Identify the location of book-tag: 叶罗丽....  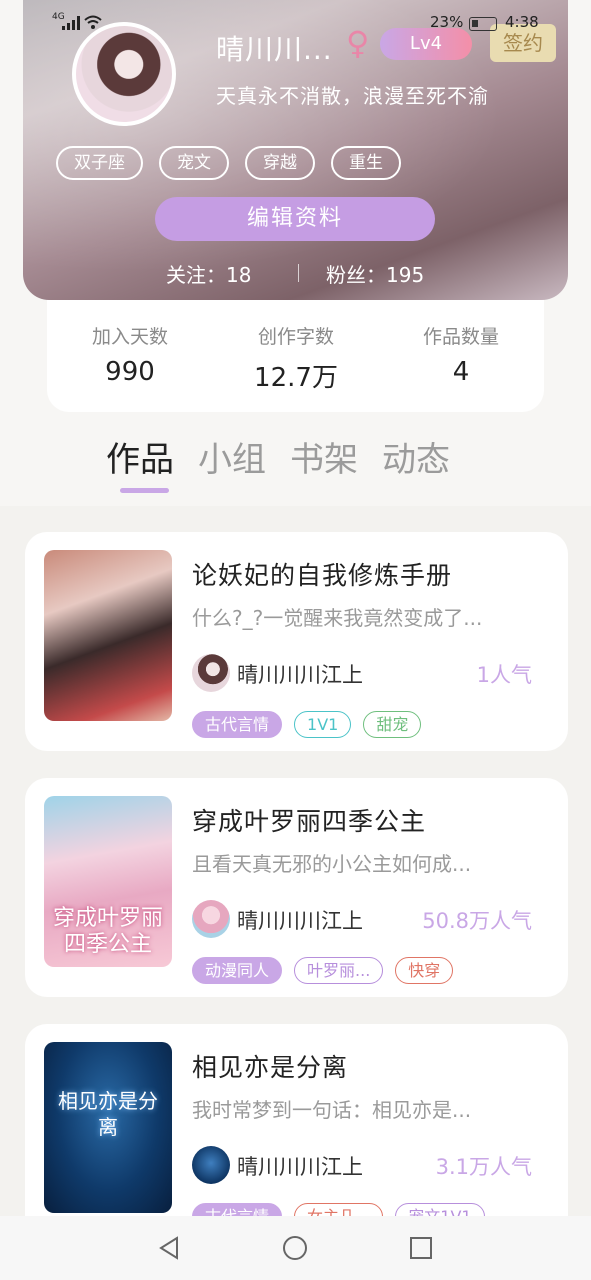
(339, 970).